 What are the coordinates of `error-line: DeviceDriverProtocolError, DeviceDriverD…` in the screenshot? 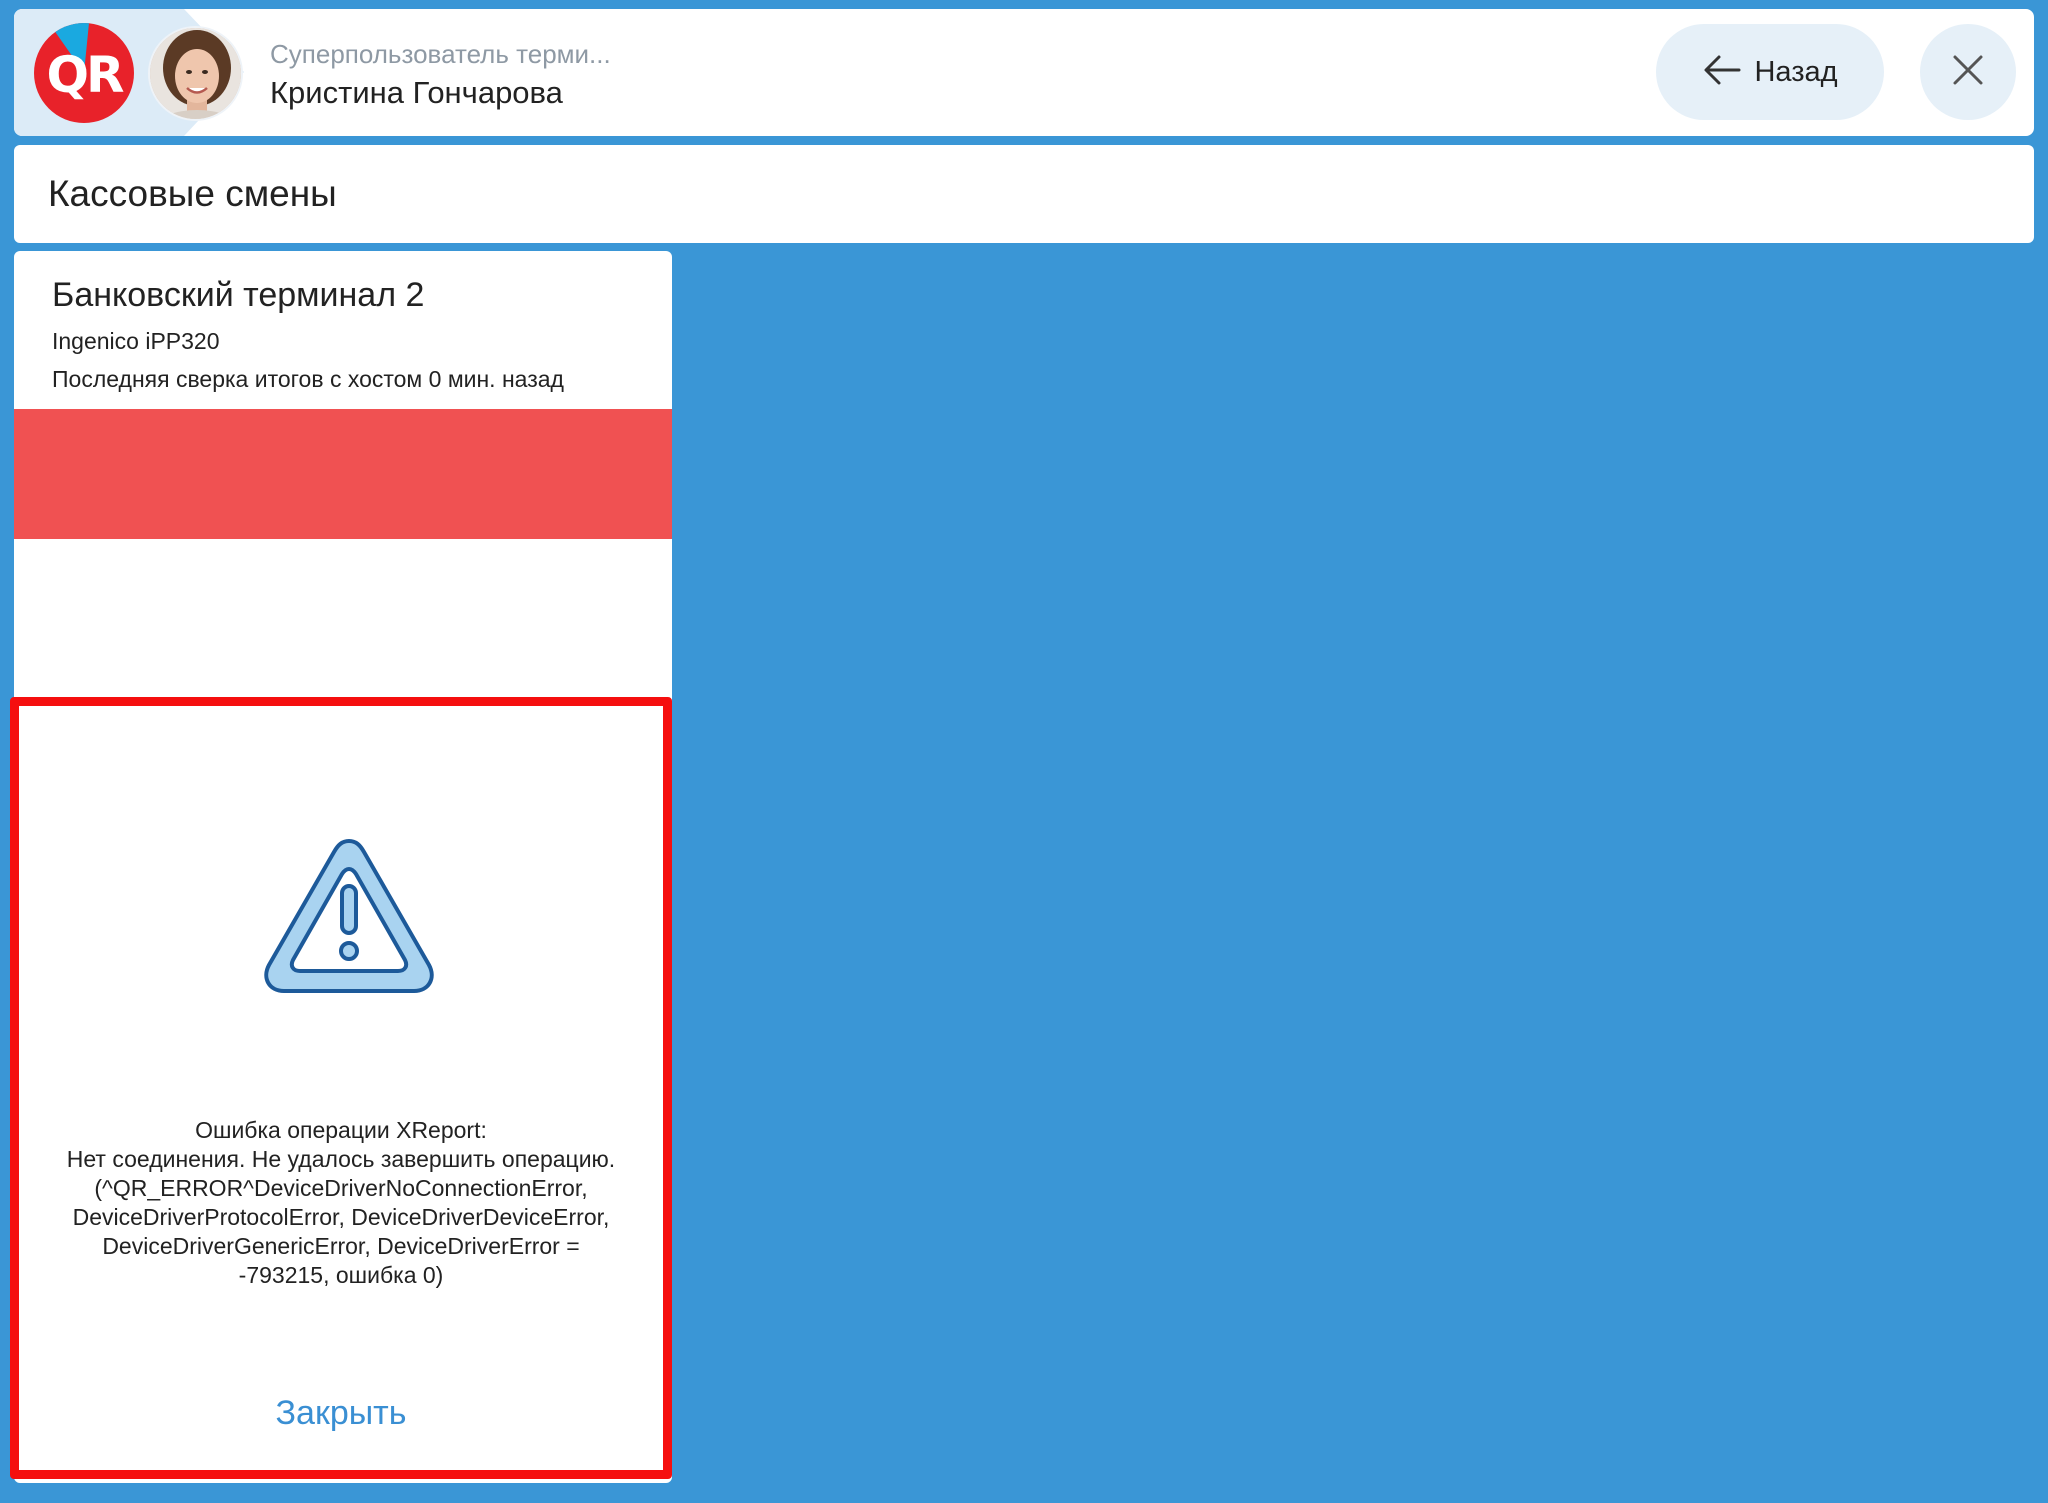 It's located at (341, 1217).